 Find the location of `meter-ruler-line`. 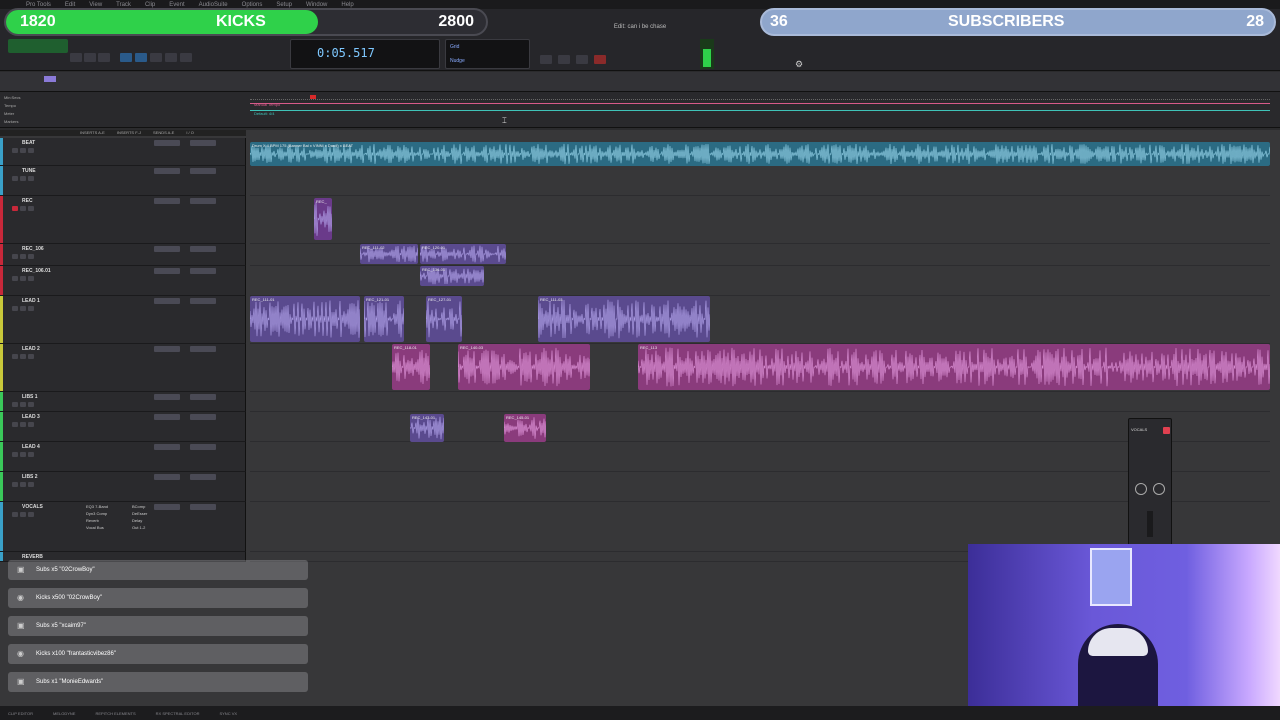

meter-ruler-line is located at coordinates (760, 110).